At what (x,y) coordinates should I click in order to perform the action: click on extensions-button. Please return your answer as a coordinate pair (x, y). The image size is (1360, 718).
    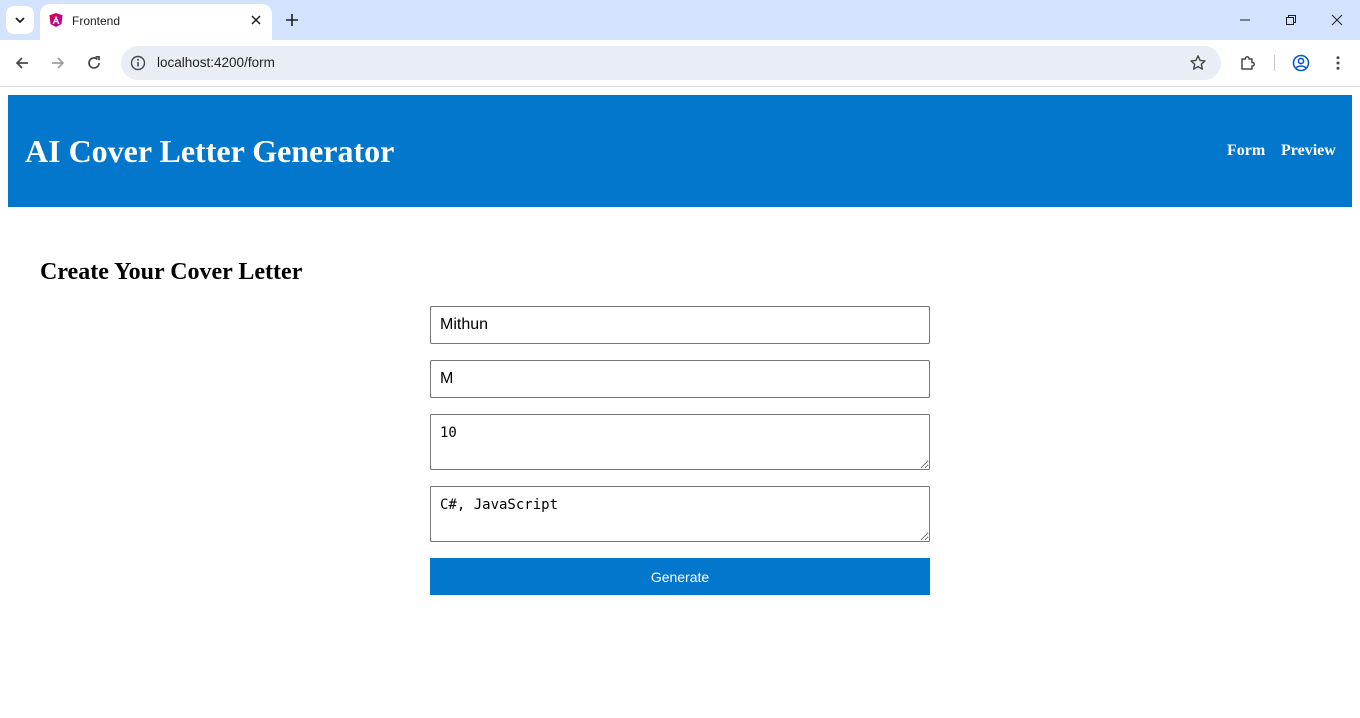
    Looking at the image, I should click on (1248, 63).